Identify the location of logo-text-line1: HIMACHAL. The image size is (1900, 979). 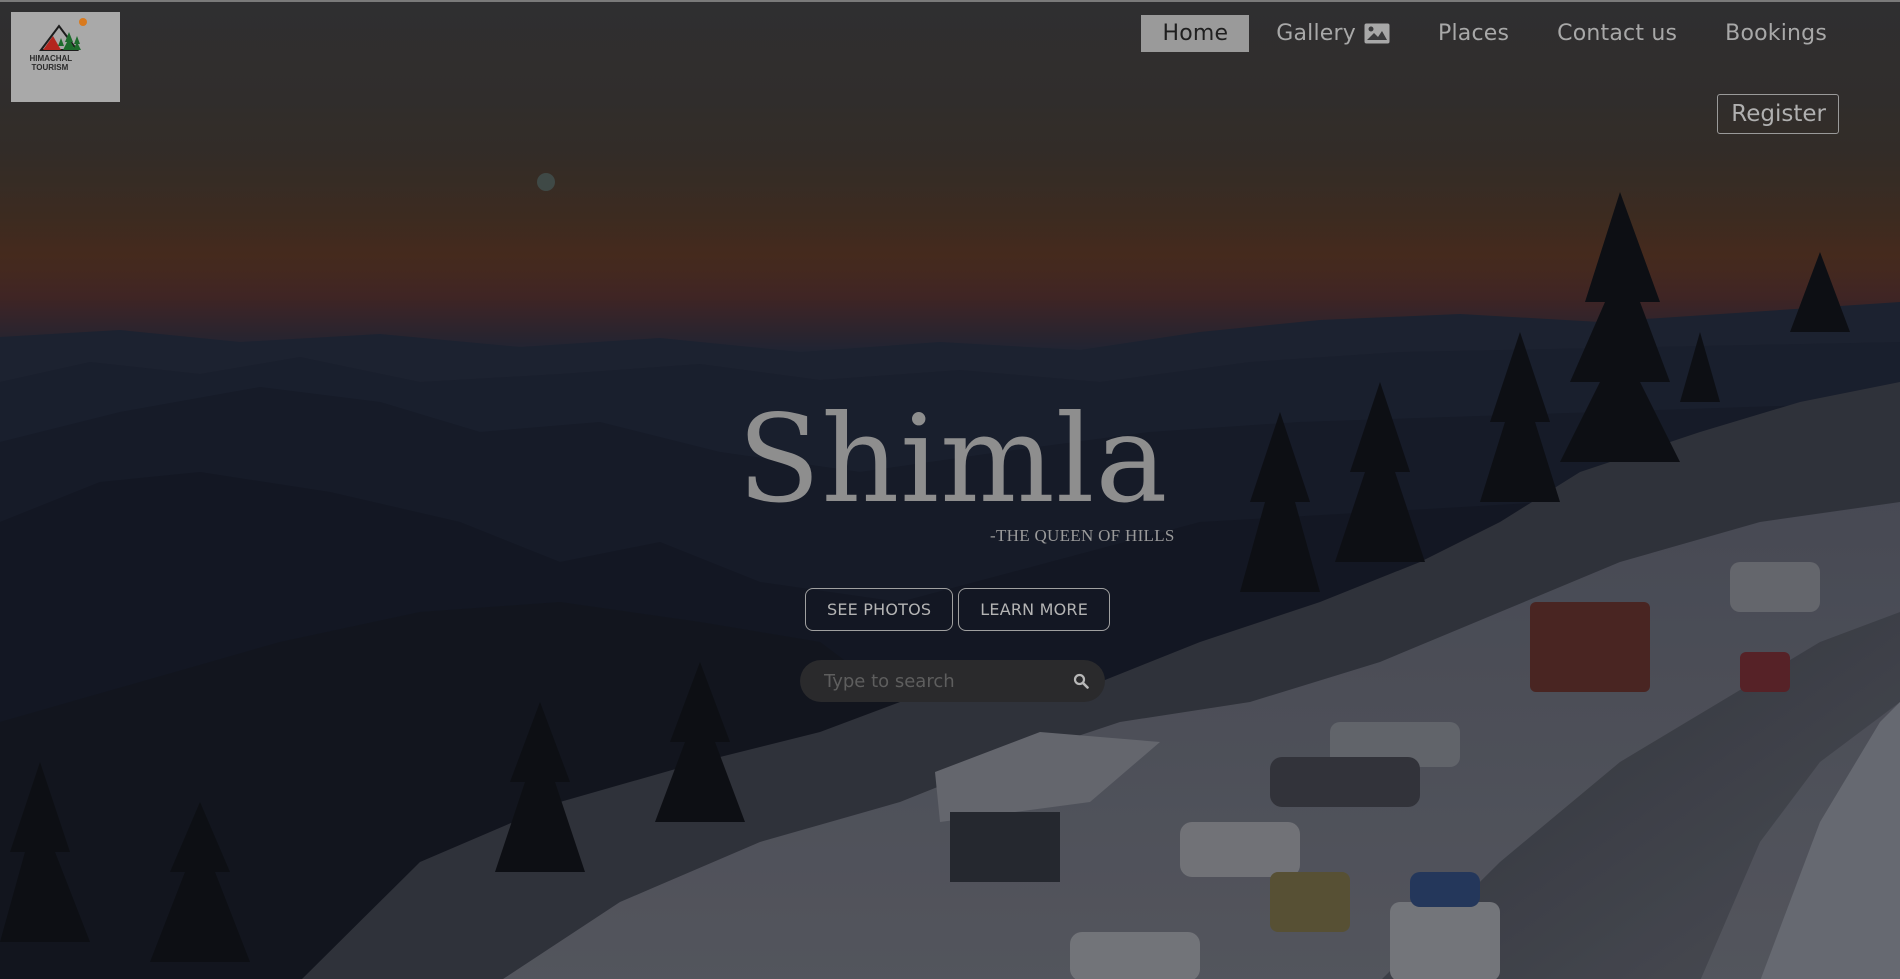
(51, 58).